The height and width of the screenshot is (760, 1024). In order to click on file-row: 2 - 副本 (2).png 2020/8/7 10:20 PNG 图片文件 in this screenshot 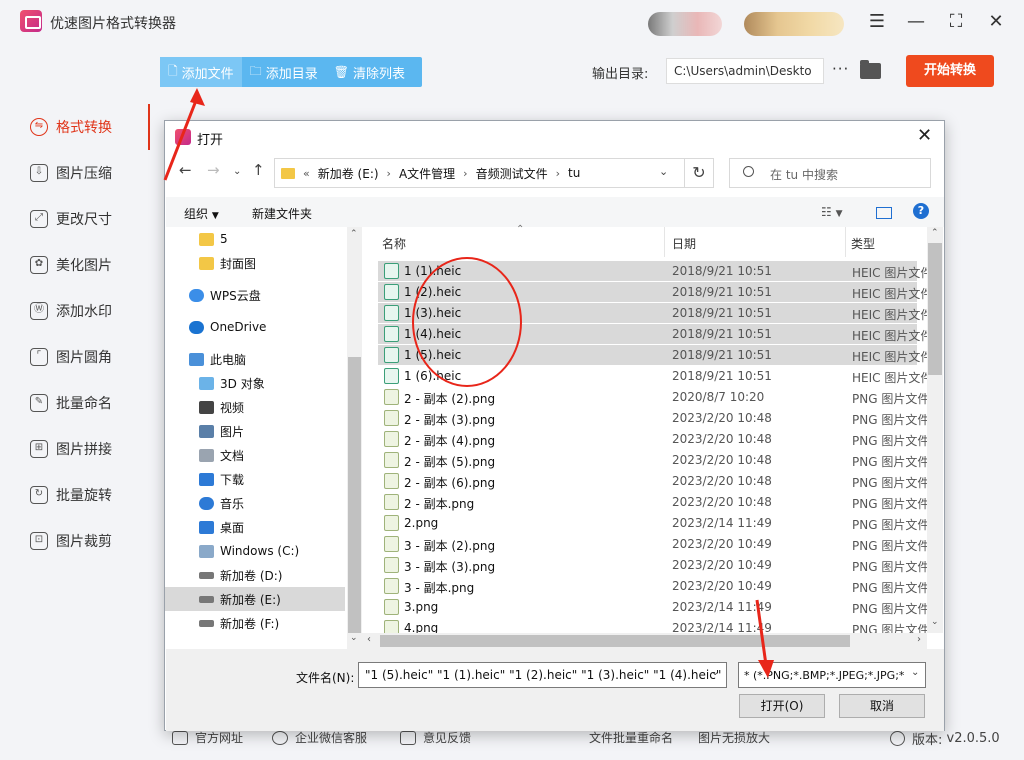, I will do `click(653, 397)`.